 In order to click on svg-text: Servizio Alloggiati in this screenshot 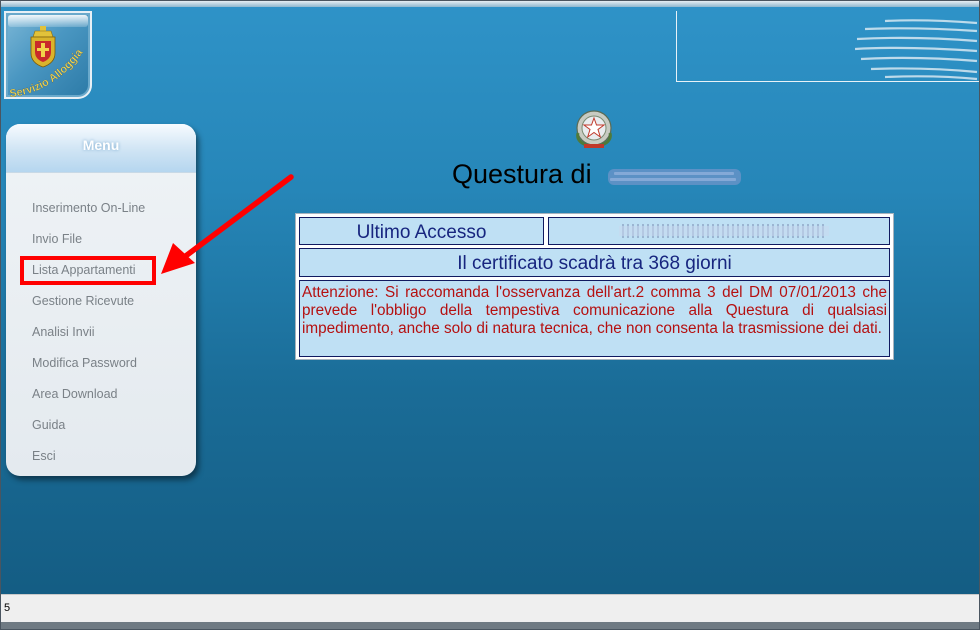, I will do `click(45, 55)`.